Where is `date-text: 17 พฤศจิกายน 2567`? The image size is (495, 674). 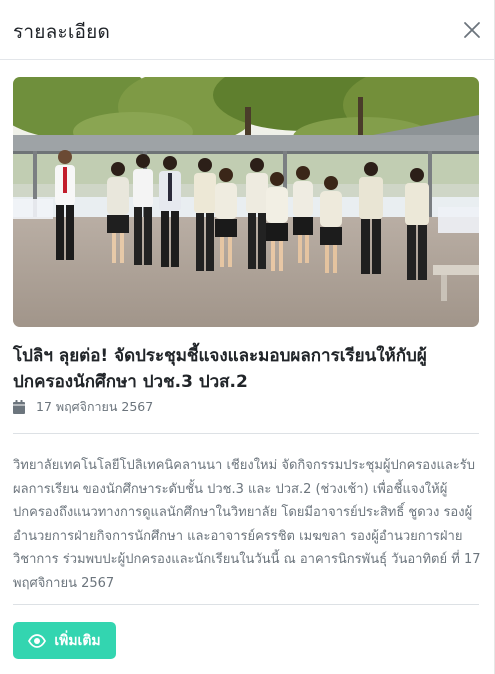
date-text: 17 พฤศจิกายน 2567 is located at coordinates (95, 406).